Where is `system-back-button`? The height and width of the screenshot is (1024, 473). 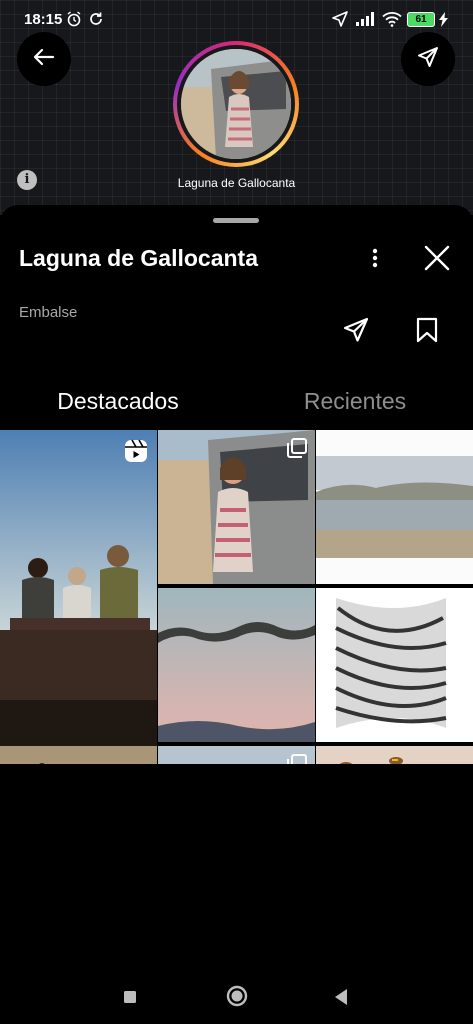 system-back-button is located at coordinates (341, 999).